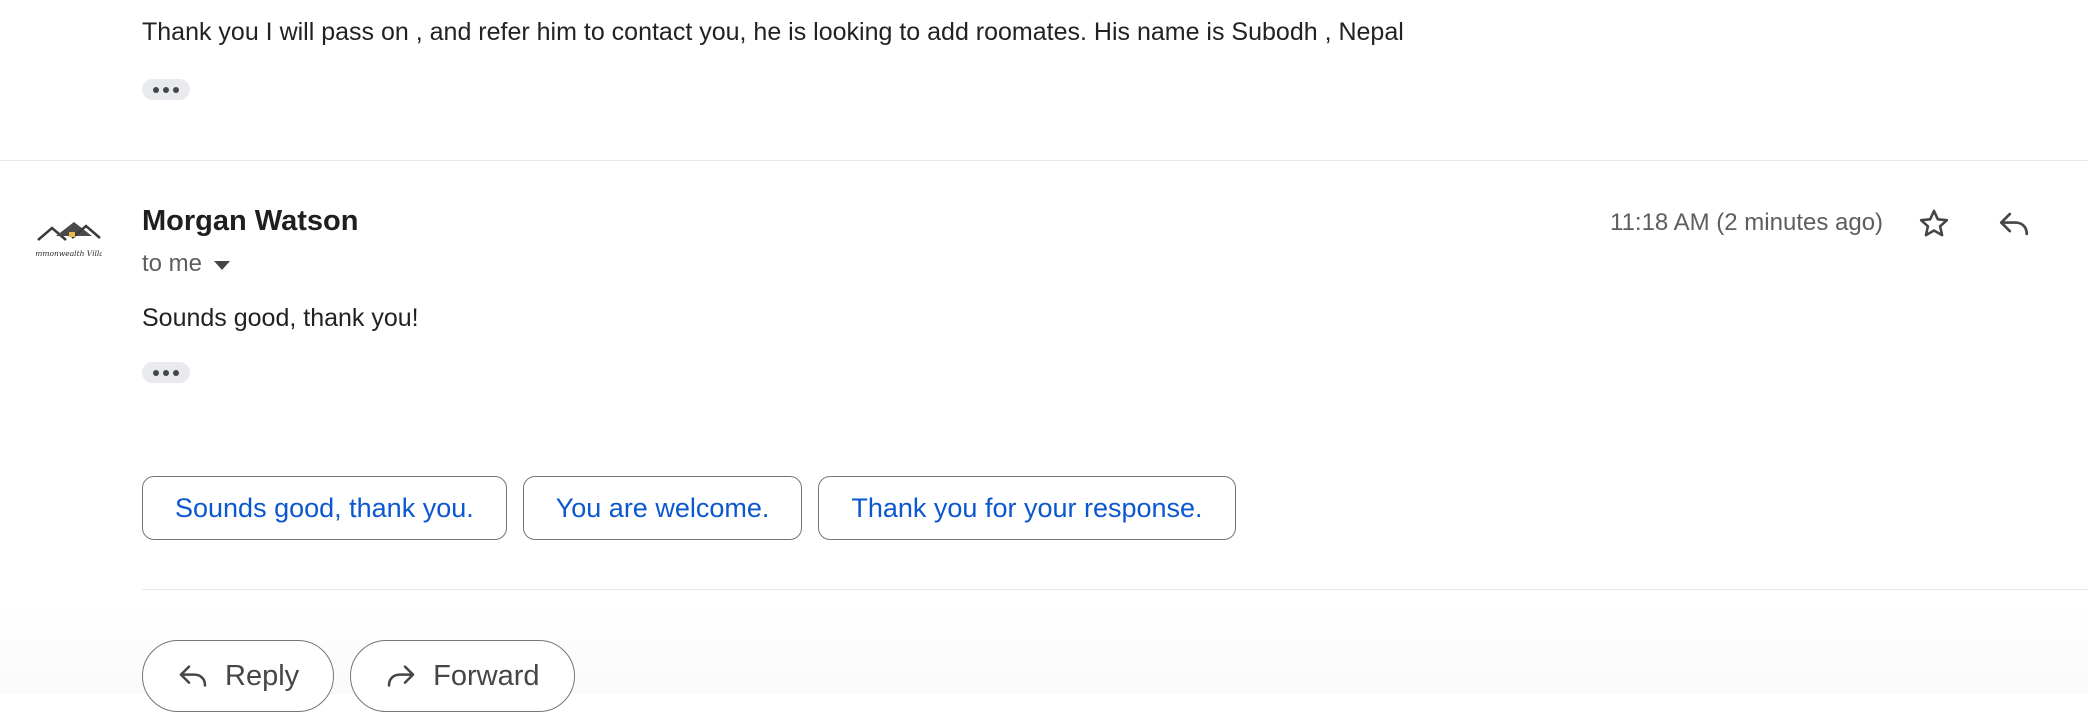 This screenshot has width=2088, height=712. I want to click on sender-name: Morgan Watson, so click(250, 221).